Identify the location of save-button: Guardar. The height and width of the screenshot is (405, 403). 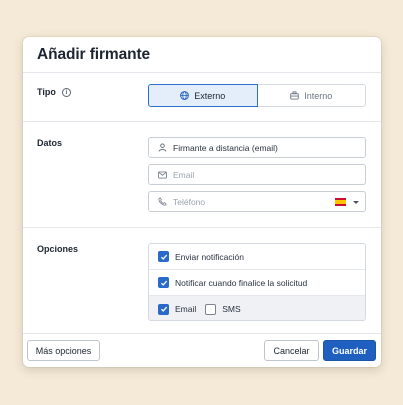
(349, 350).